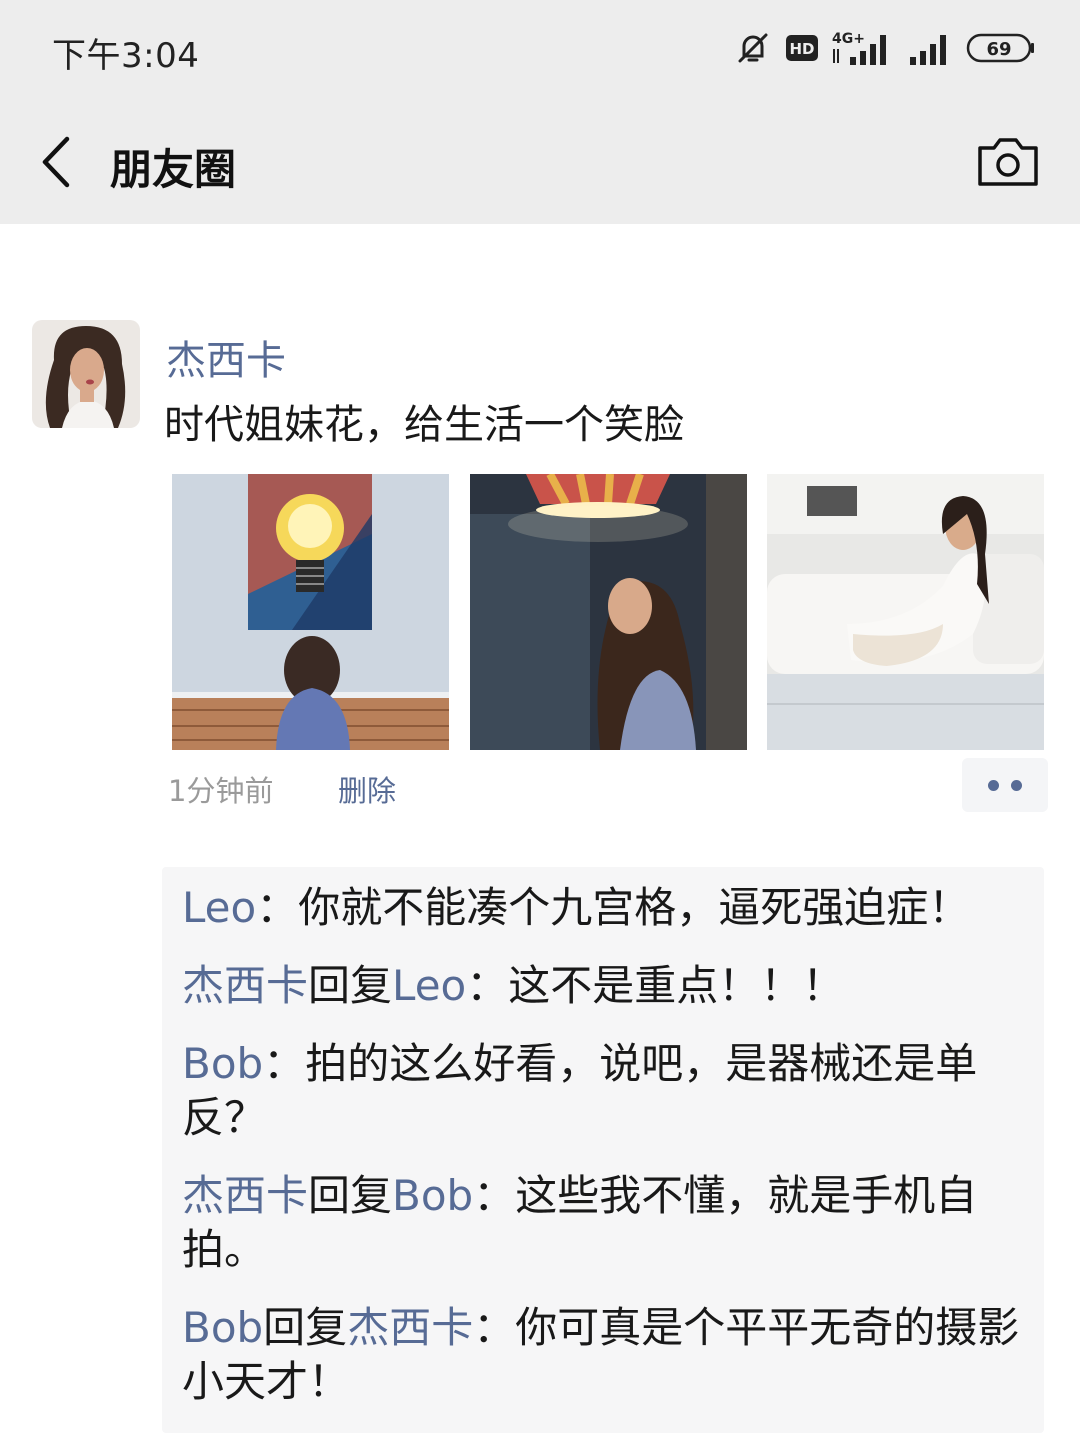  What do you see at coordinates (367, 789) in the screenshot?
I see `delete-button: 删除` at bounding box center [367, 789].